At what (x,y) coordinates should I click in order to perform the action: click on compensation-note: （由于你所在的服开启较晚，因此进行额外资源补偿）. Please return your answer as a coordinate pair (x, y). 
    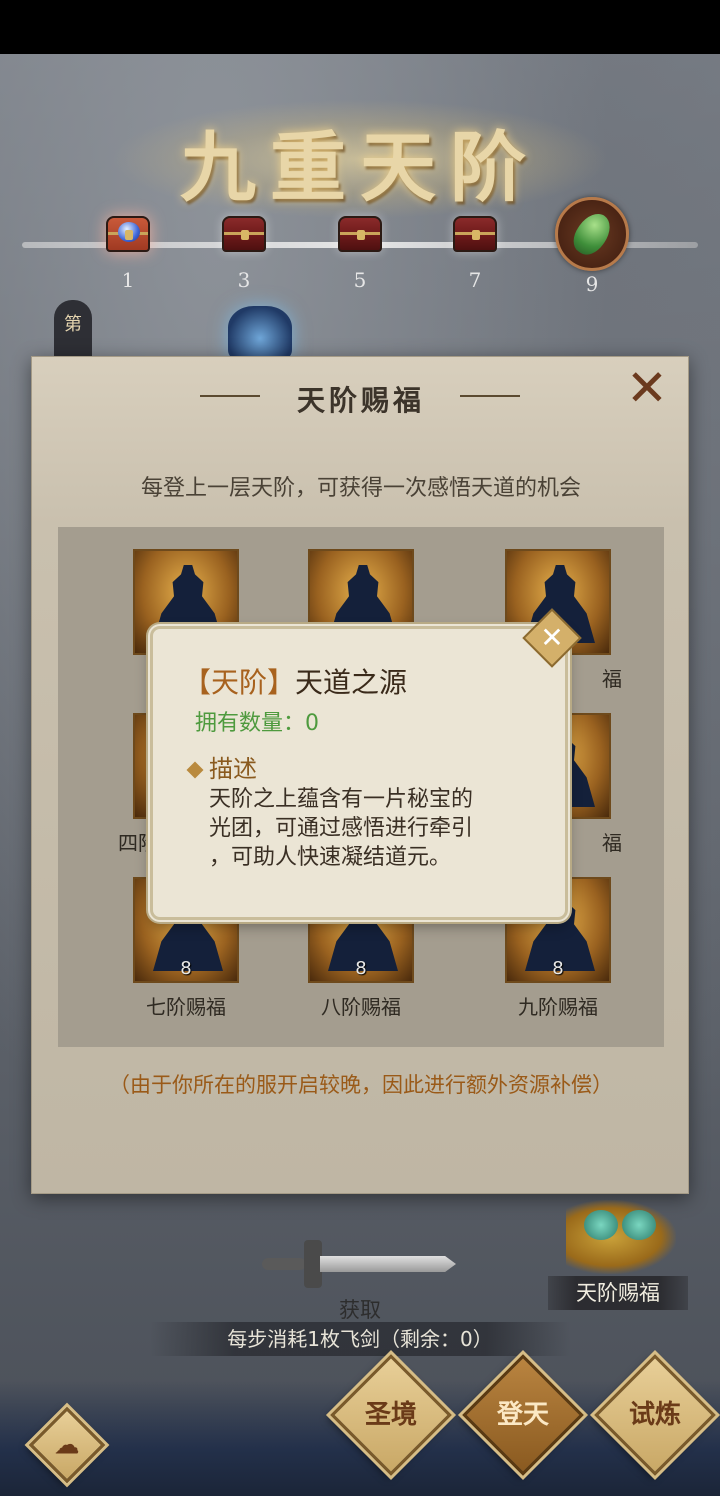
    Looking at the image, I should click on (361, 1085).